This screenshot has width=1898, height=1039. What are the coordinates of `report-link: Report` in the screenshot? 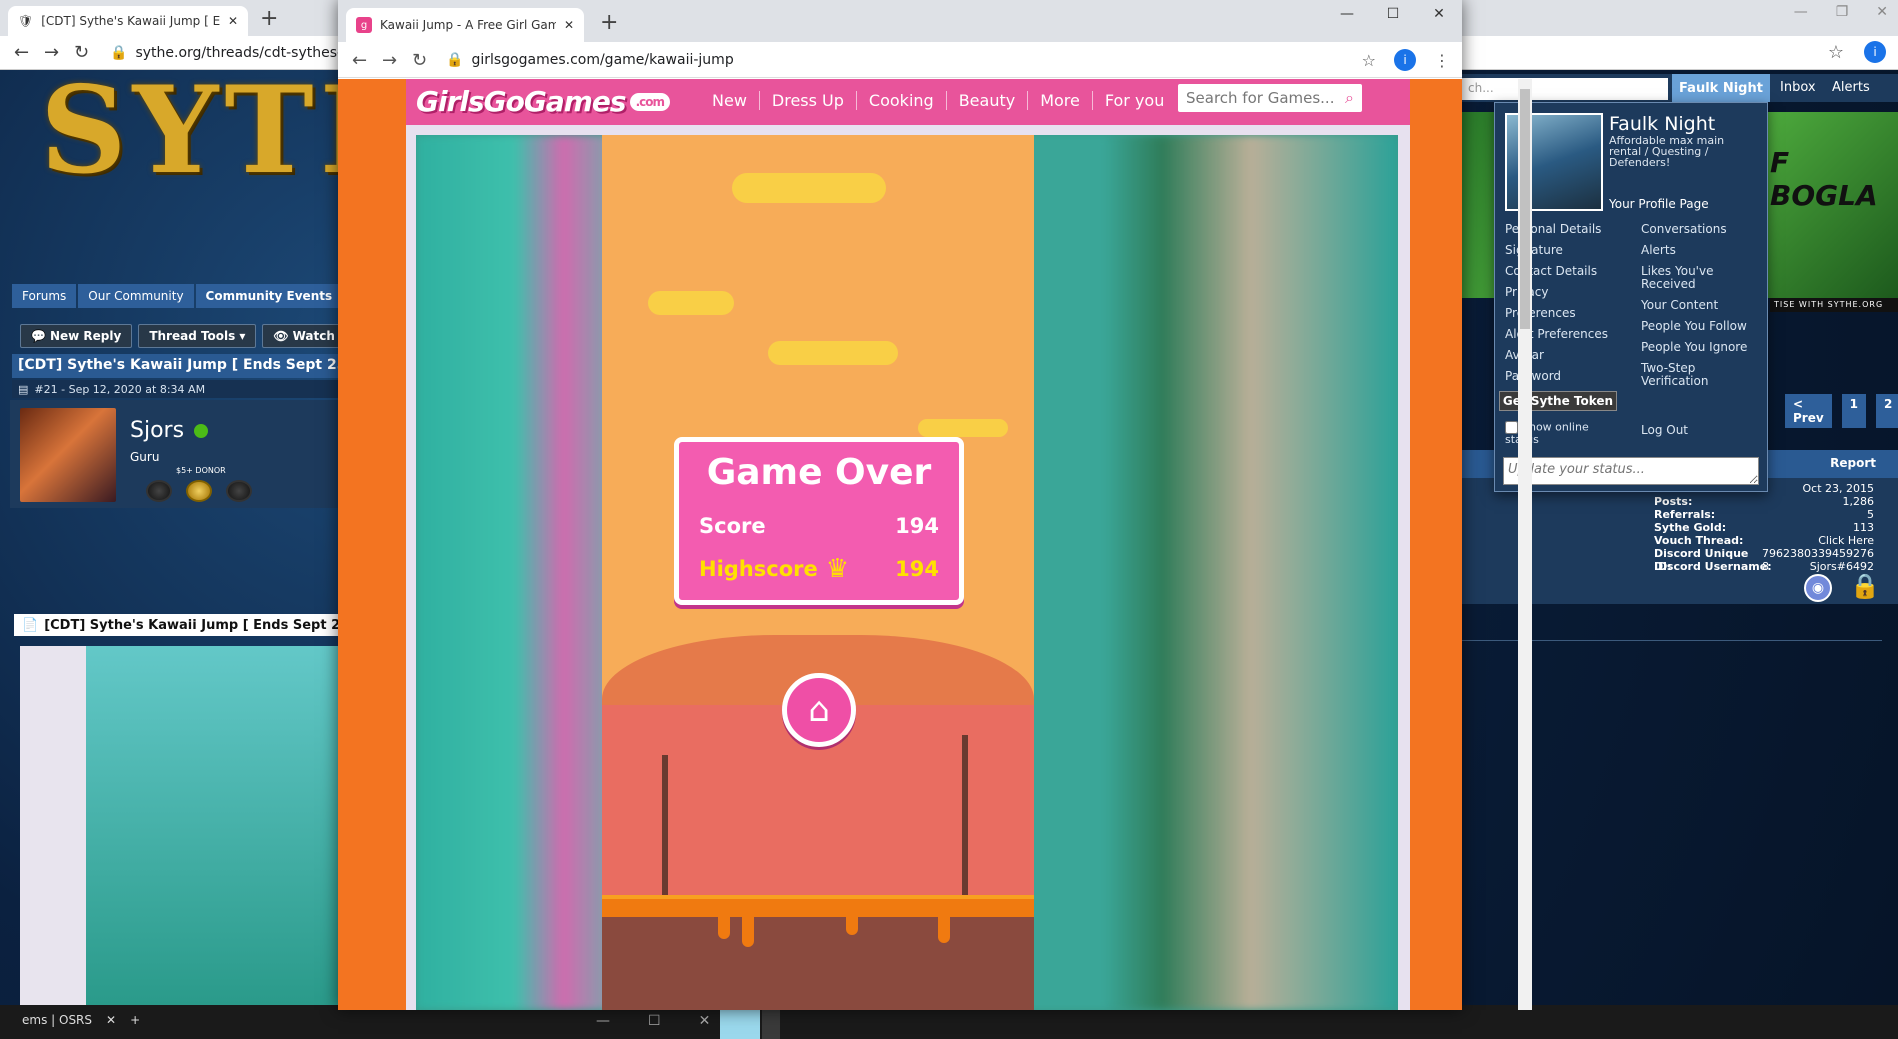 It's located at (1853, 463).